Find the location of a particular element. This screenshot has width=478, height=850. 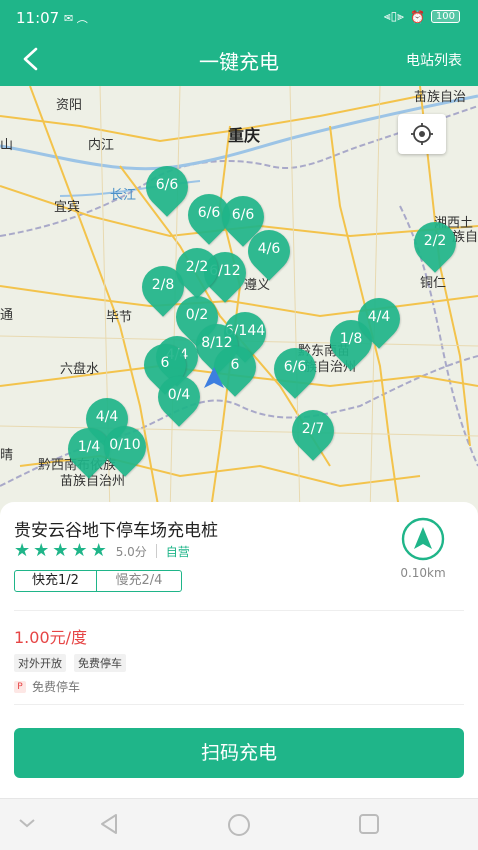

nav-home-icon is located at coordinates (239, 825).